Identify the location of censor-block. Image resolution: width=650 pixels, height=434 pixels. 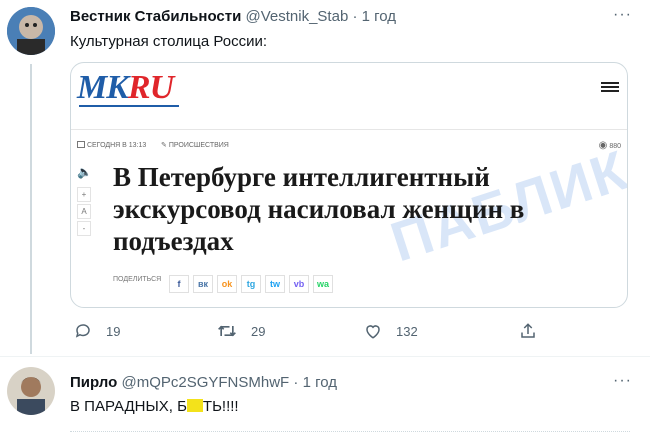
(194, 405).